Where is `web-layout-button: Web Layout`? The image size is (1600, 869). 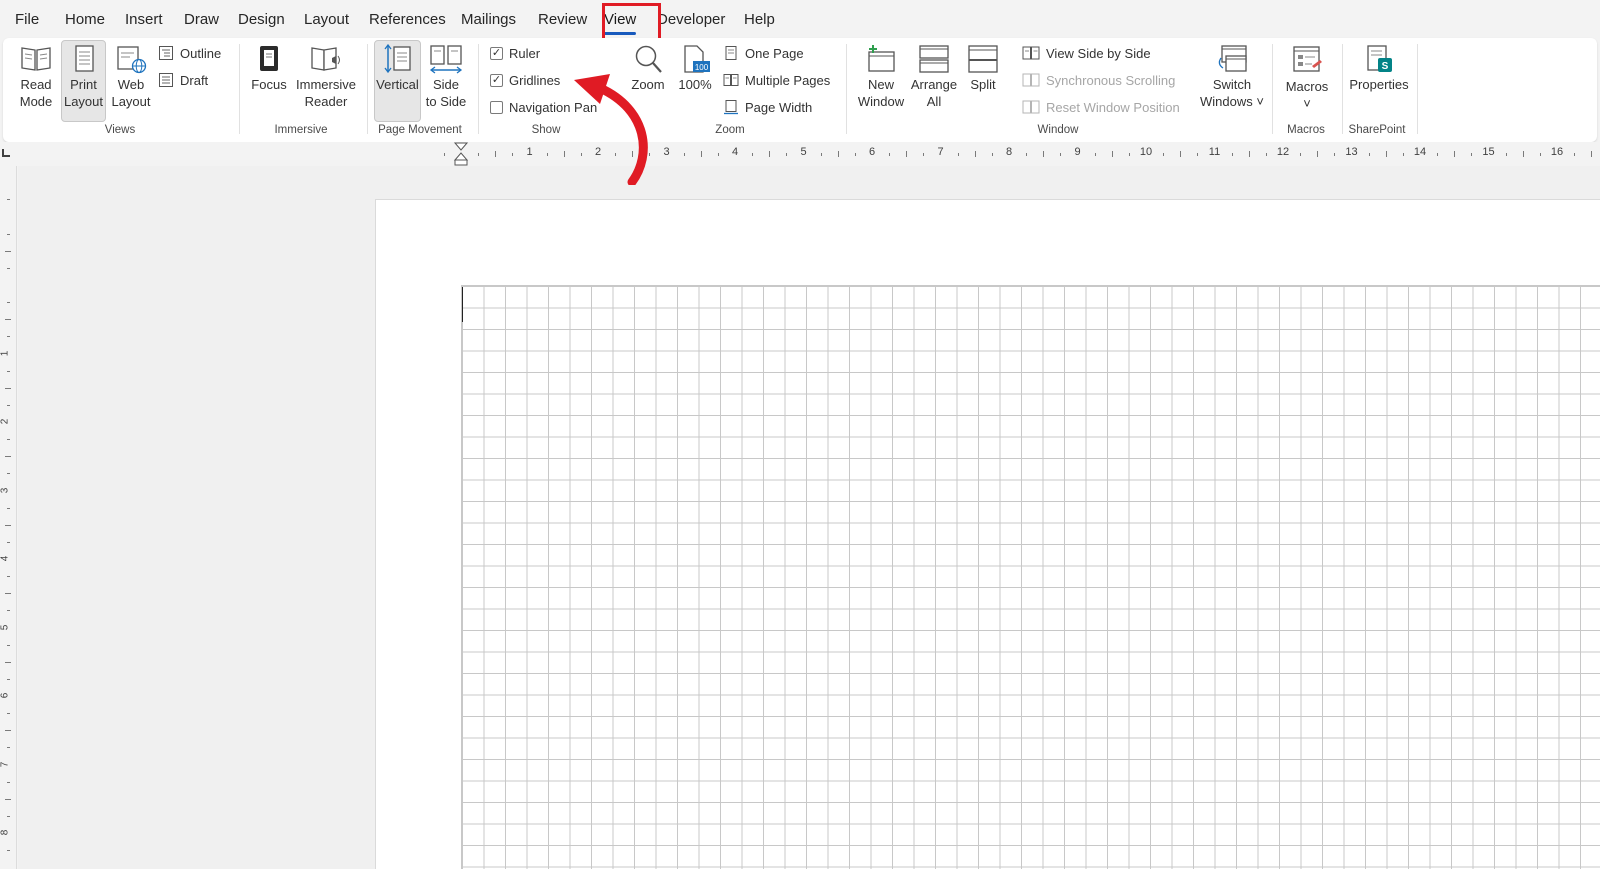
web-layout-button: Web Layout is located at coordinates (131, 77).